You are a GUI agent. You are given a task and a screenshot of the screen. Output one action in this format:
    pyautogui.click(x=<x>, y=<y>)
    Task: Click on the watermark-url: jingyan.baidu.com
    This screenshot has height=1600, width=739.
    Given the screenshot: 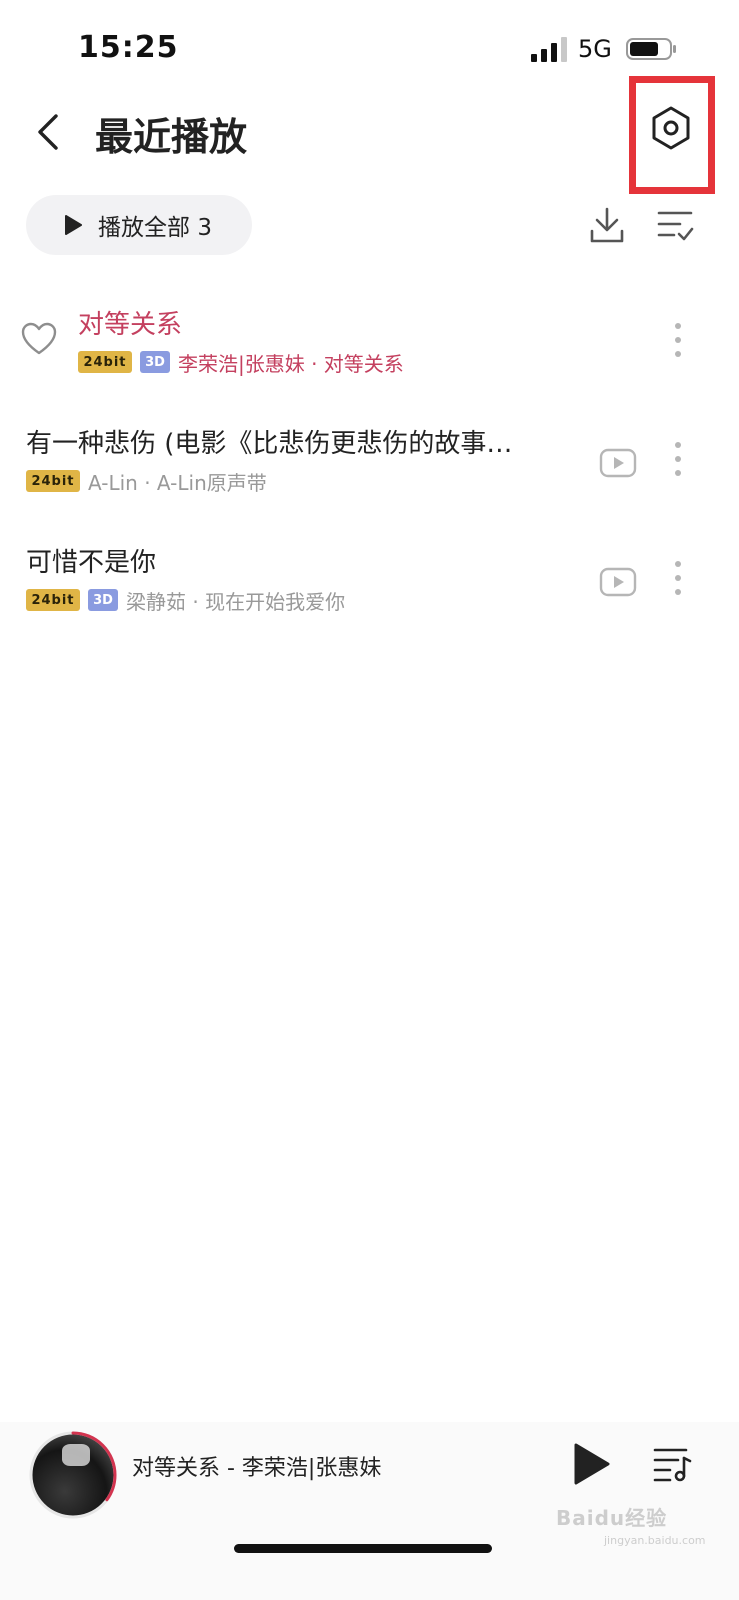 What is the action you would take?
    pyautogui.click(x=655, y=1540)
    